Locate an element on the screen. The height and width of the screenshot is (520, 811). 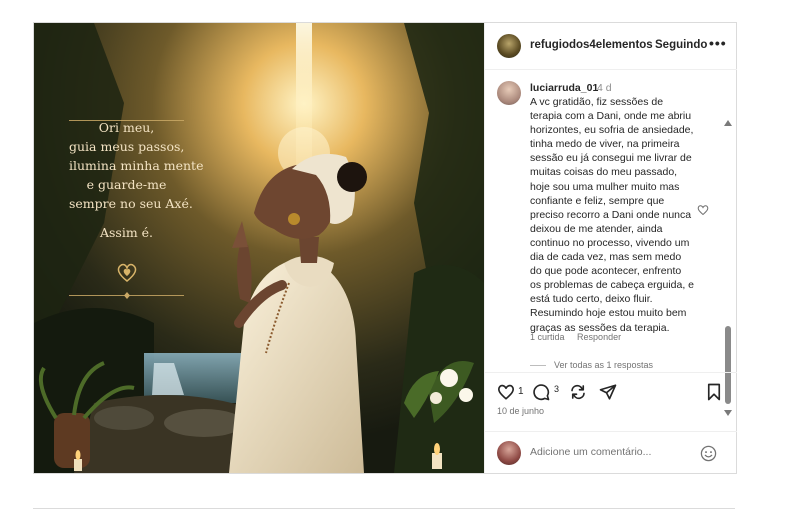
more-options-icon: ••• is located at coordinates (718, 43).